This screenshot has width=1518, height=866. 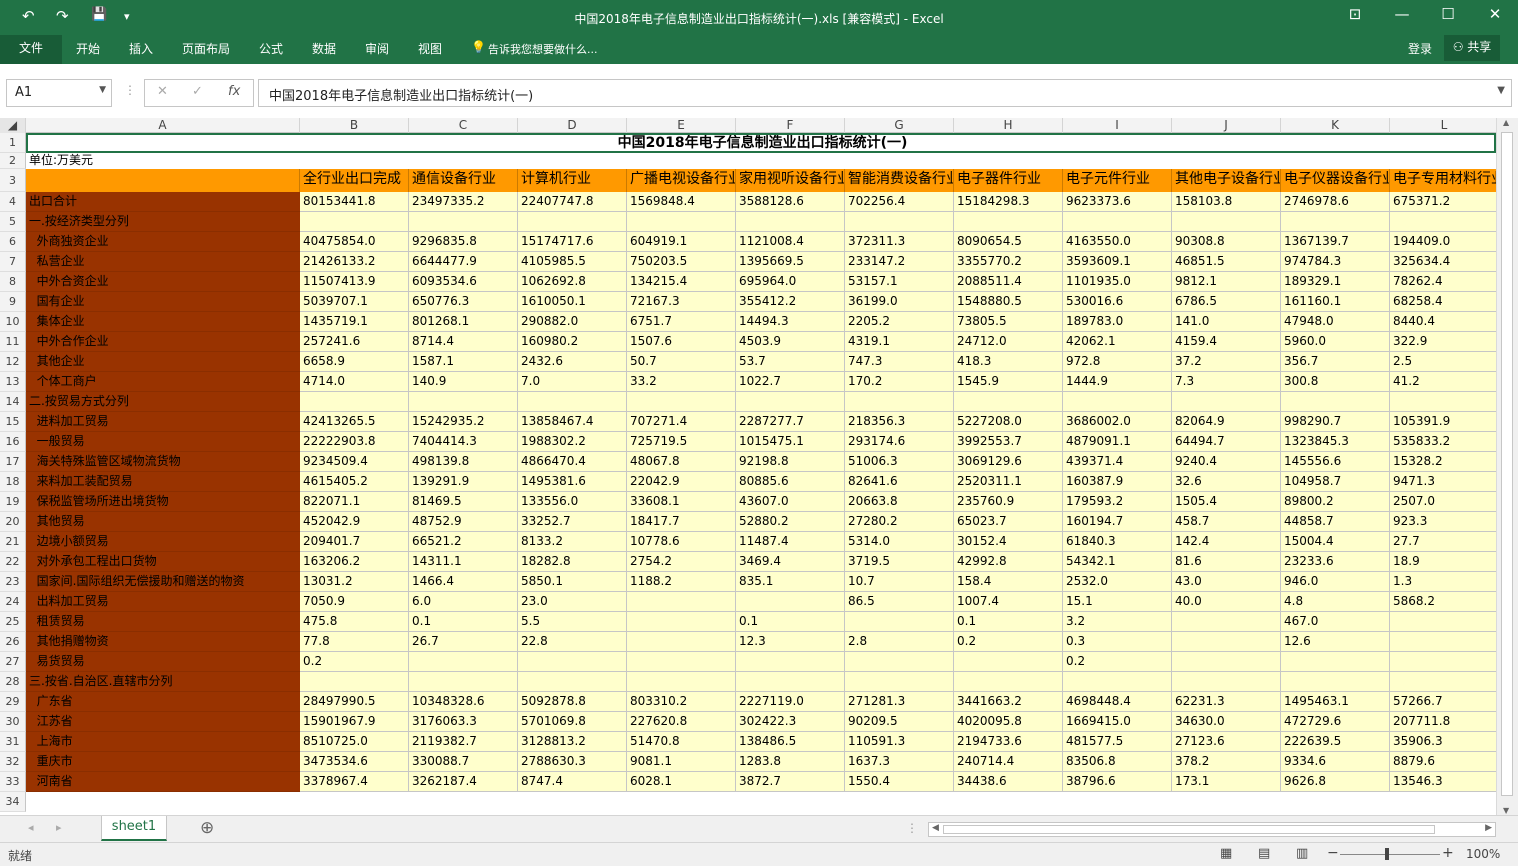 I want to click on data-cell: 675371.2, so click(x=1443, y=202).